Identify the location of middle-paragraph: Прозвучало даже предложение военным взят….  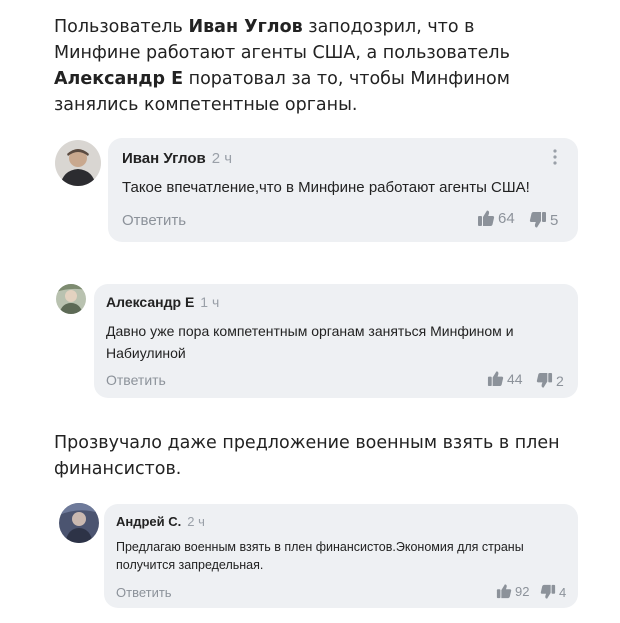
(307, 456).